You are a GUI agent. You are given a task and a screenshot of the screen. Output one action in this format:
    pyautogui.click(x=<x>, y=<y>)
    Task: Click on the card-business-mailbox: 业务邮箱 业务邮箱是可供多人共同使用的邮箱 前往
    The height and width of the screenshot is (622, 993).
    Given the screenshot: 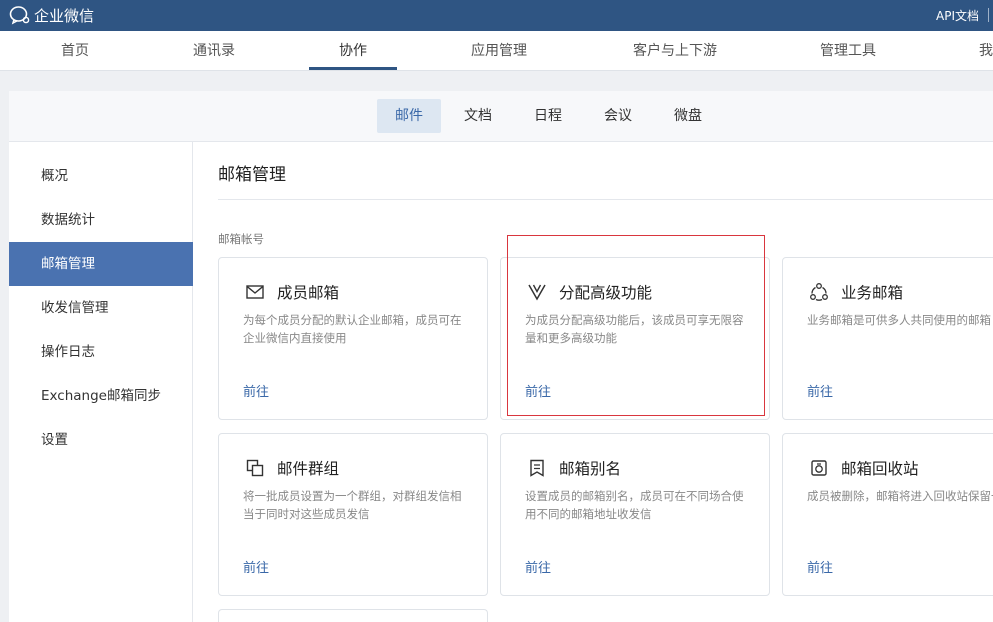 What is the action you would take?
    pyautogui.click(x=887, y=338)
    